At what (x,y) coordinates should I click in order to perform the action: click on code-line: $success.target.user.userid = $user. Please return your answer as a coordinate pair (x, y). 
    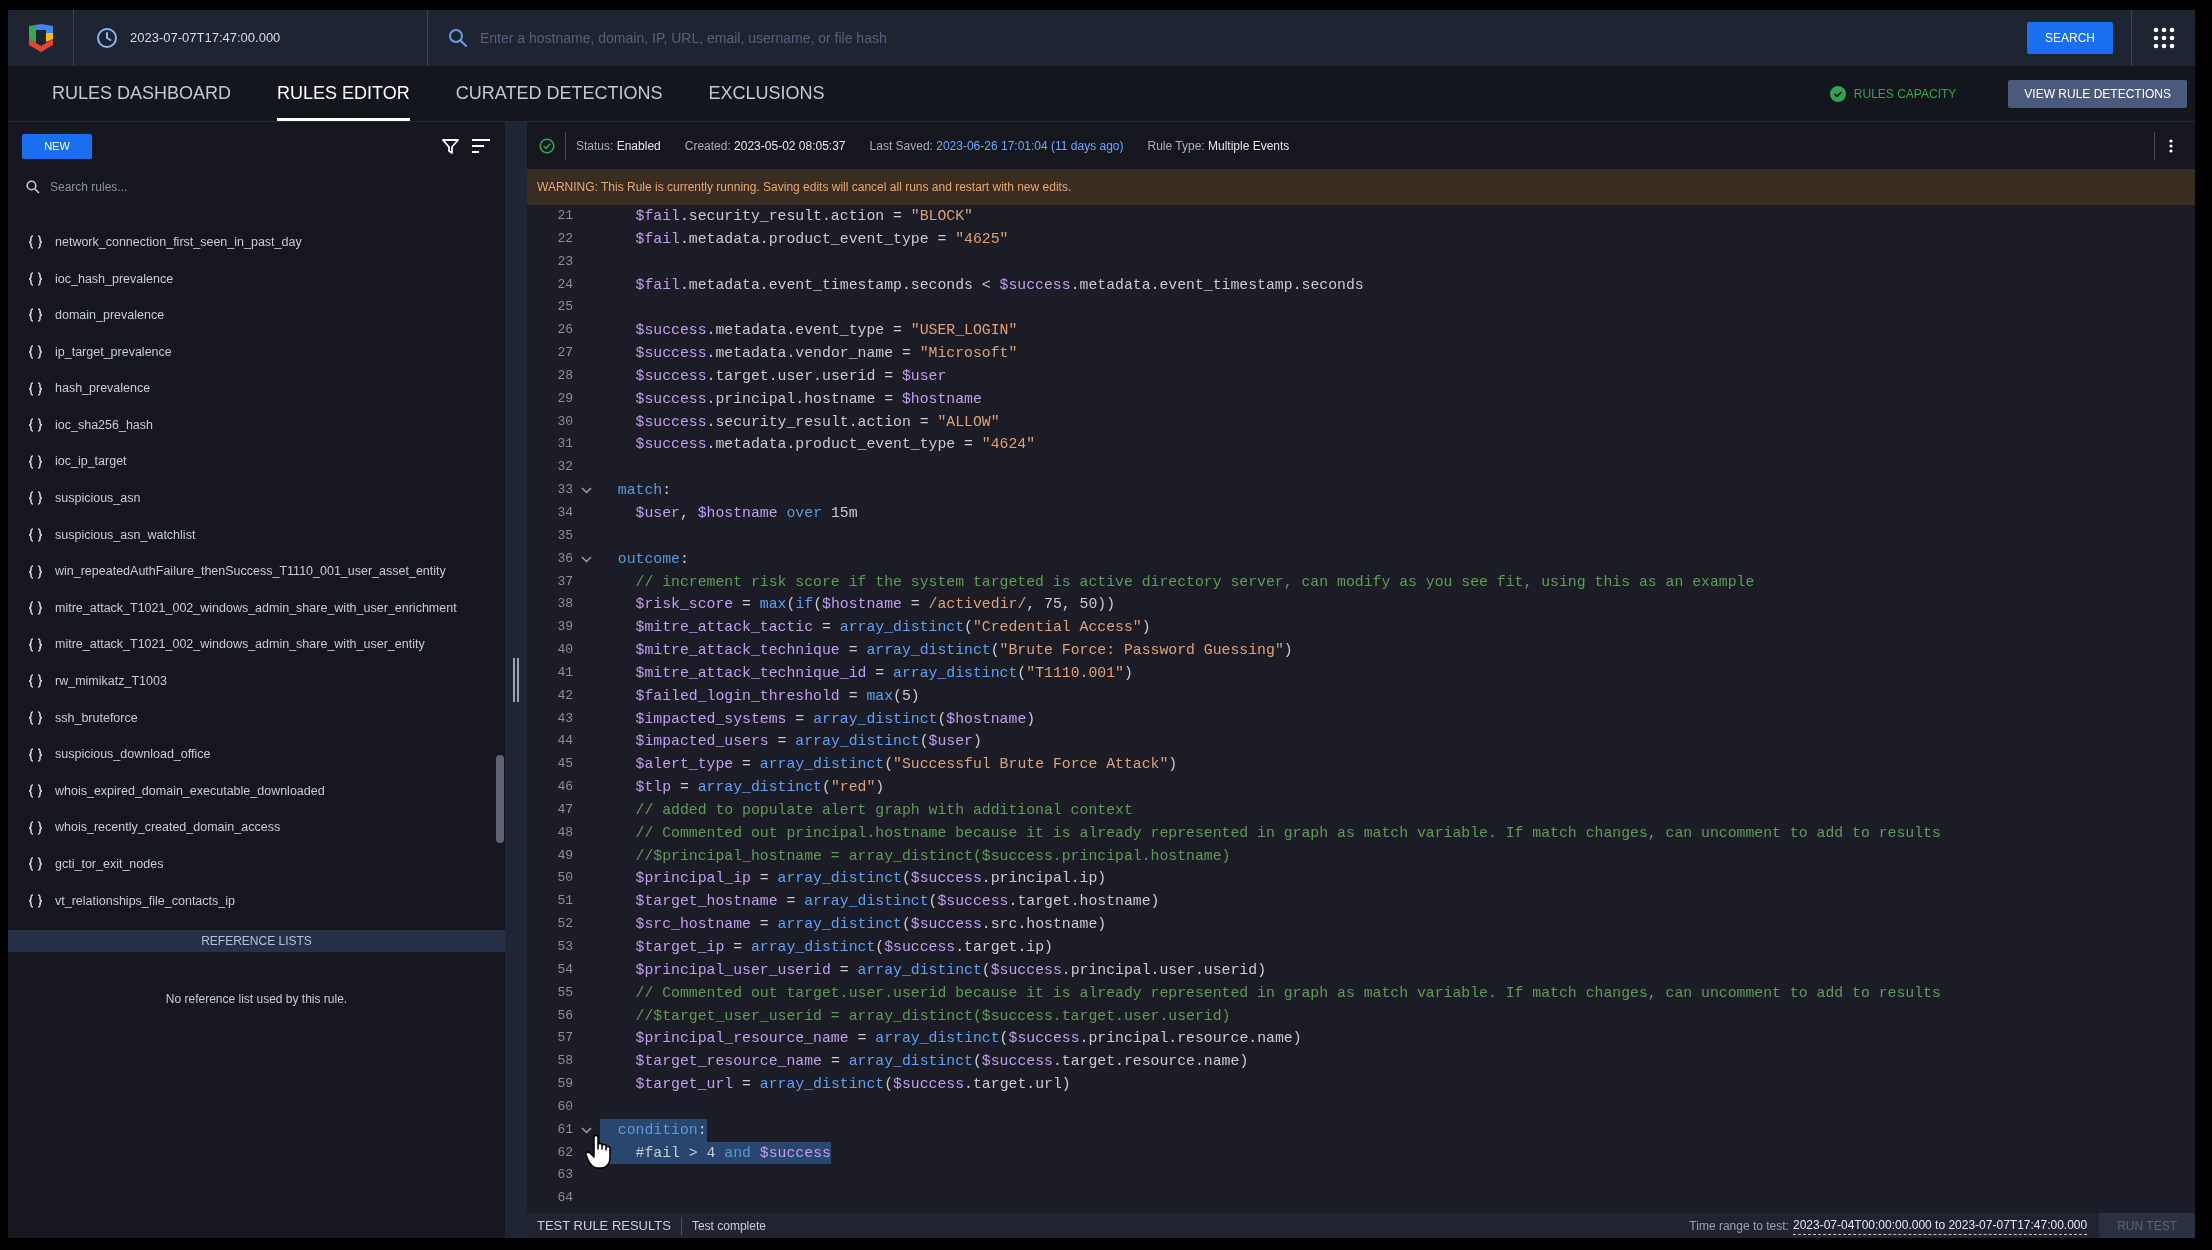
    Looking at the image, I should click on (790, 376).